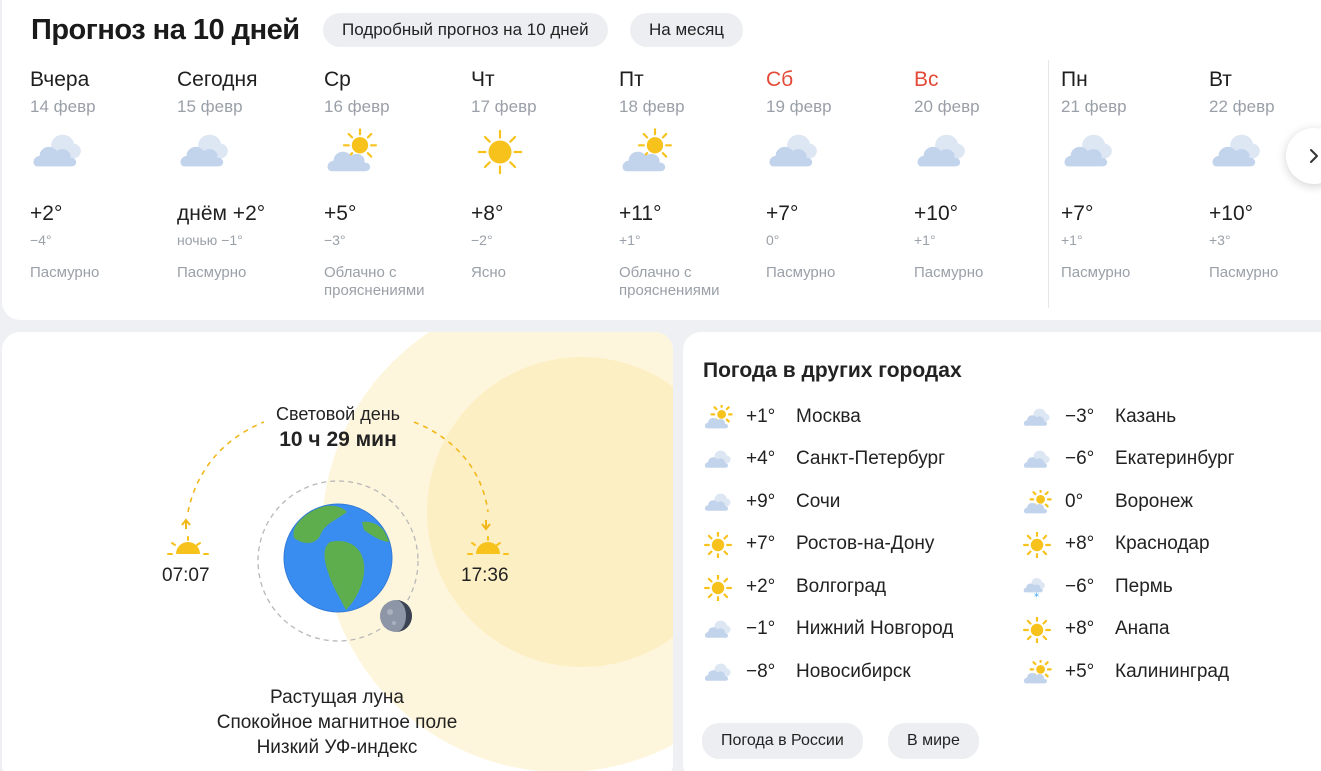  What do you see at coordinates (782, 741) in the screenshot?
I see `russia-weather-button: Погода в России` at bounding box center [782, 741].